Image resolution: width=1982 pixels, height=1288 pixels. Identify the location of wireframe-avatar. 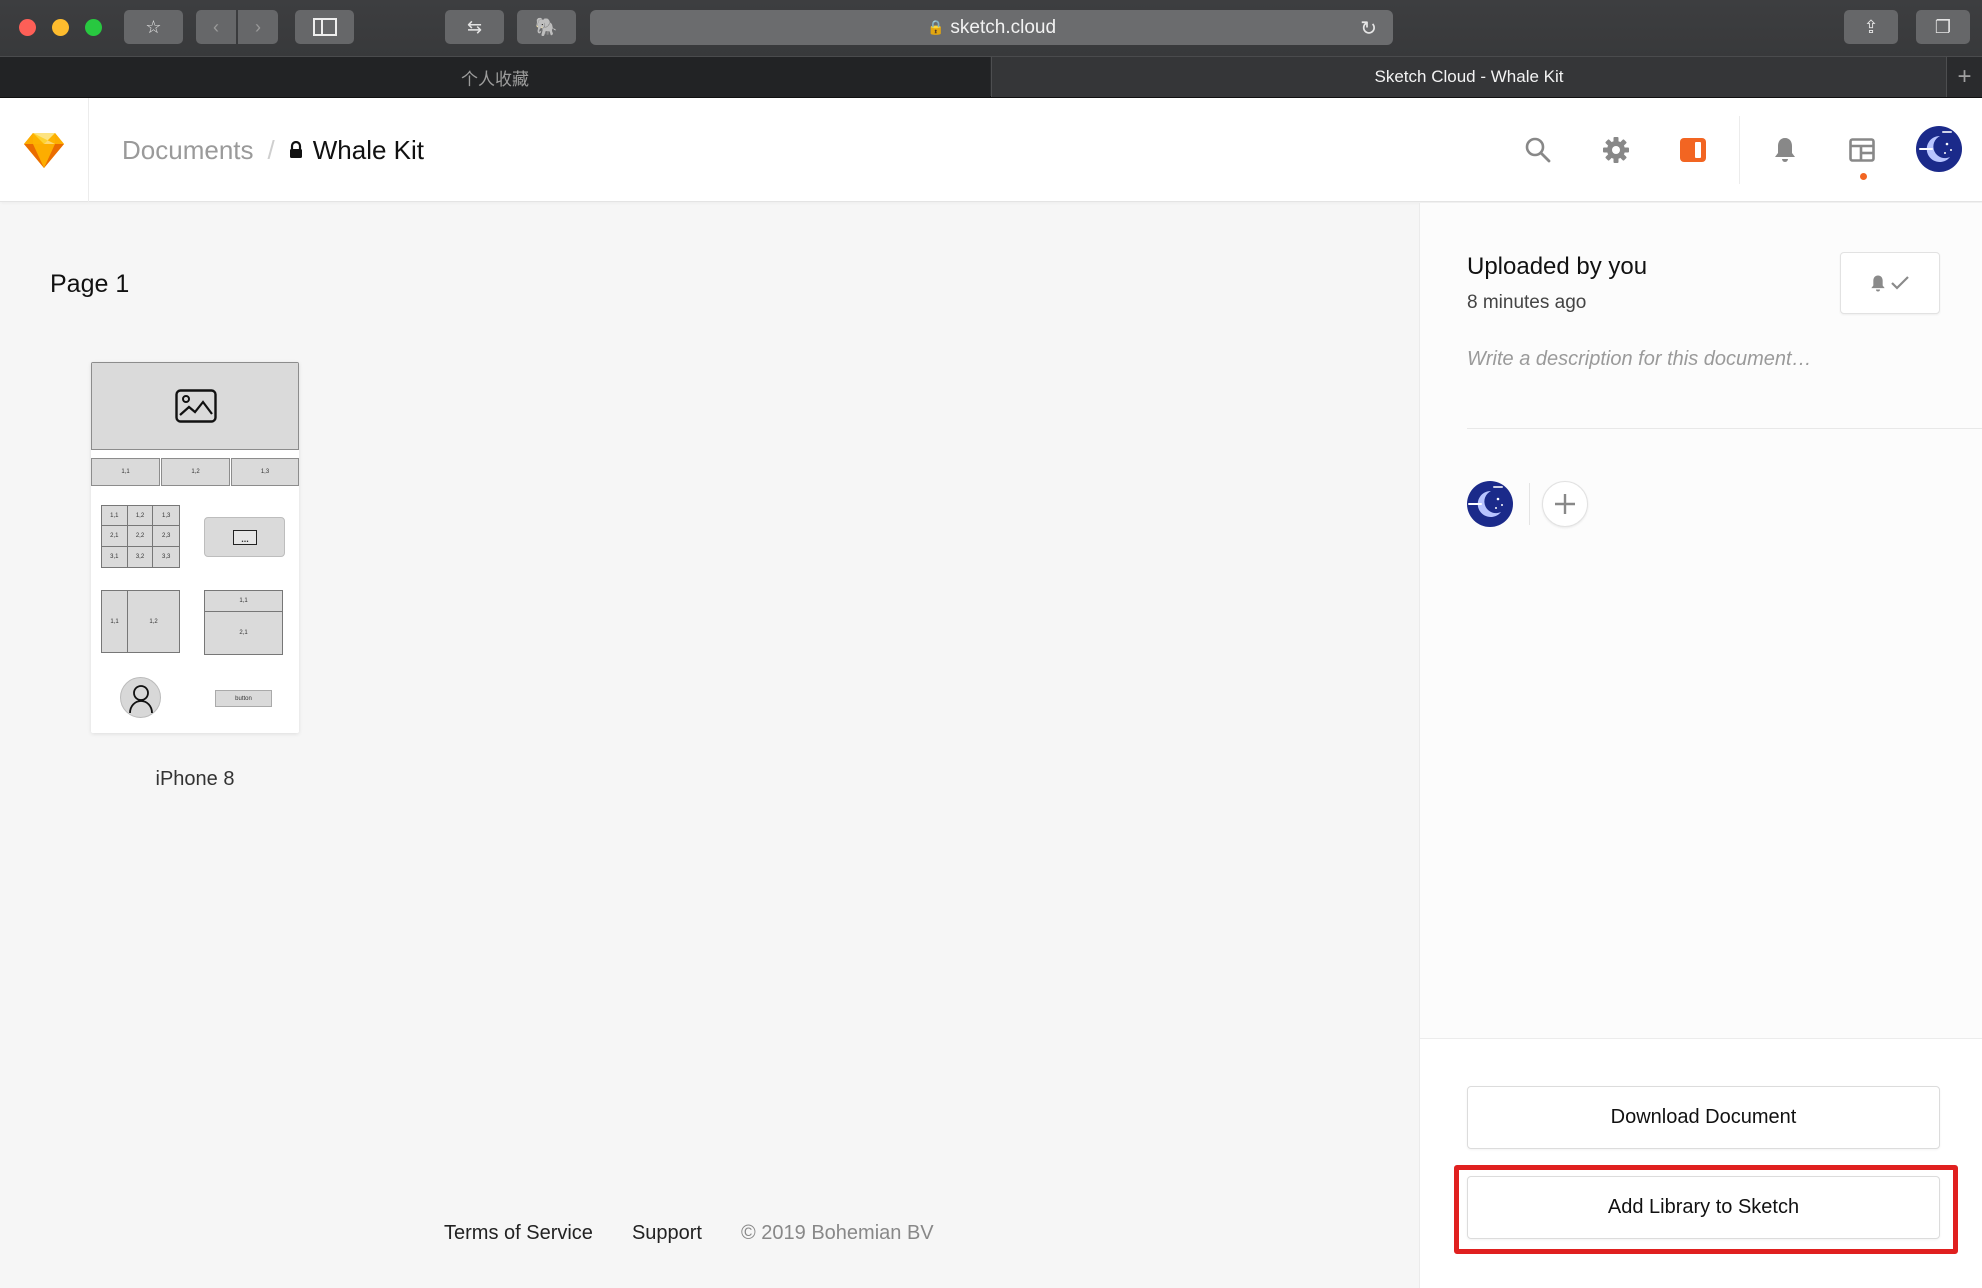
(140, 697).